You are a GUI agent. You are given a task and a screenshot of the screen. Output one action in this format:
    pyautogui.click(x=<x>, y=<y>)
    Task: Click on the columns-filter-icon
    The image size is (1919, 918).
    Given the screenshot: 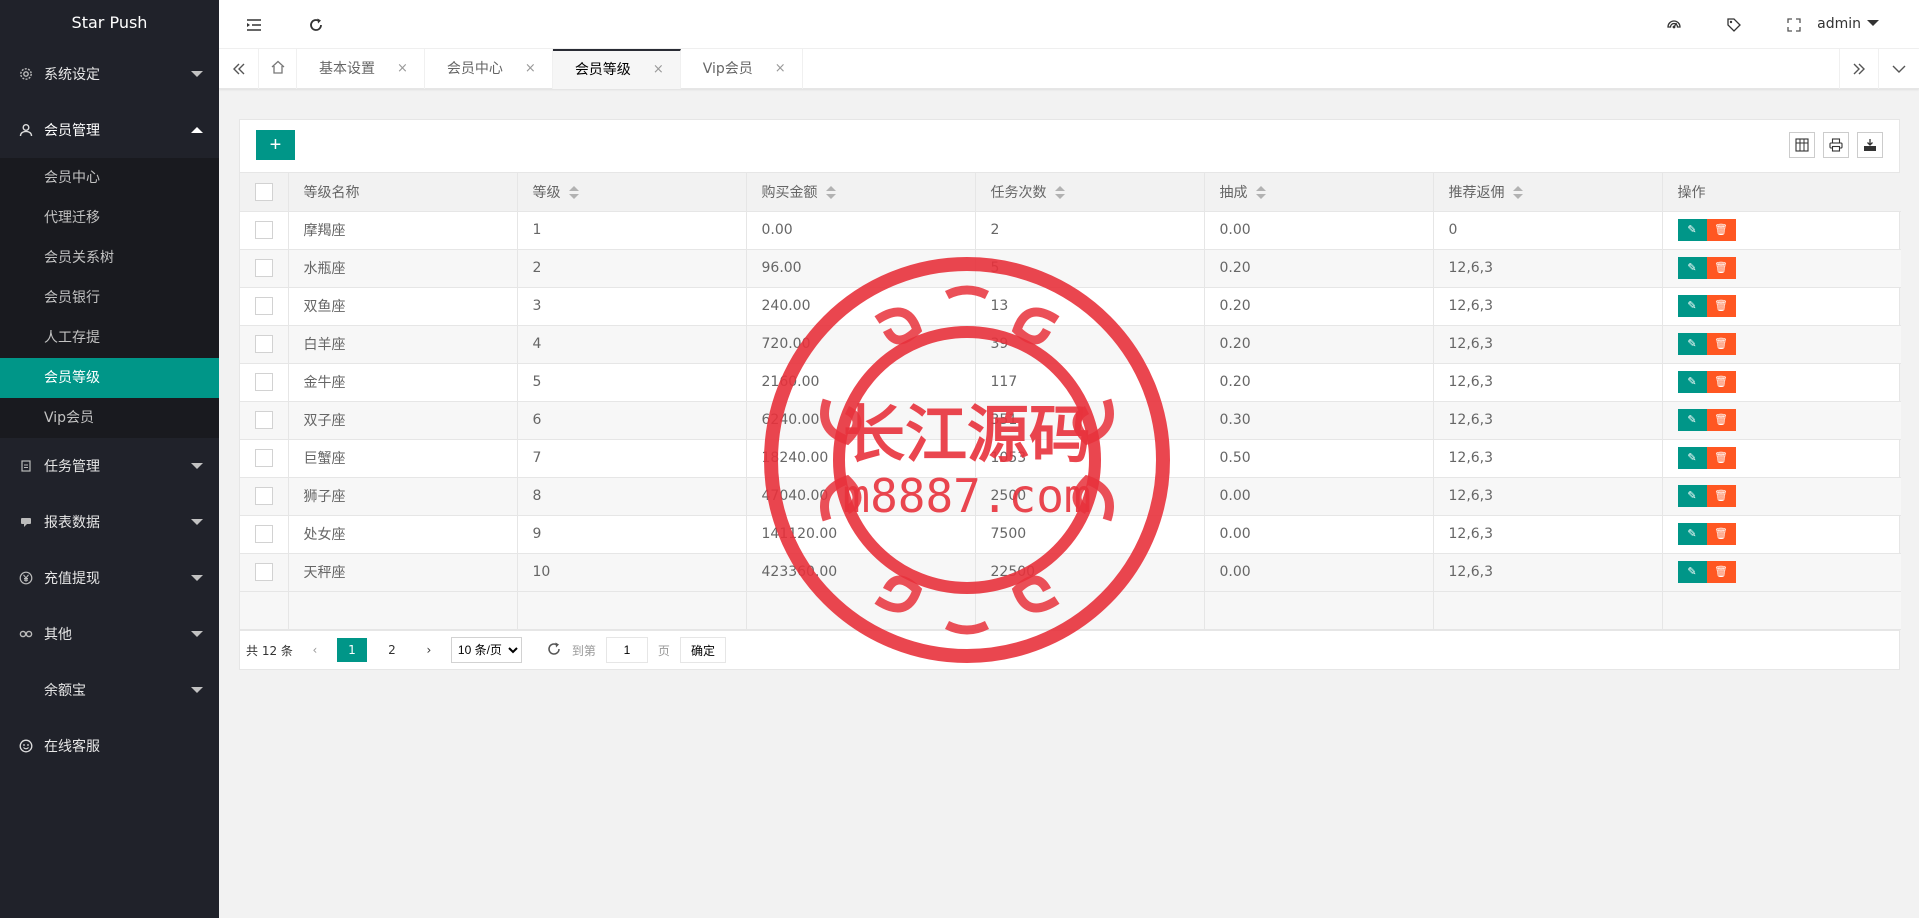 What is the action you would take?
    pyautogui.click(x=1802, y=145)
    